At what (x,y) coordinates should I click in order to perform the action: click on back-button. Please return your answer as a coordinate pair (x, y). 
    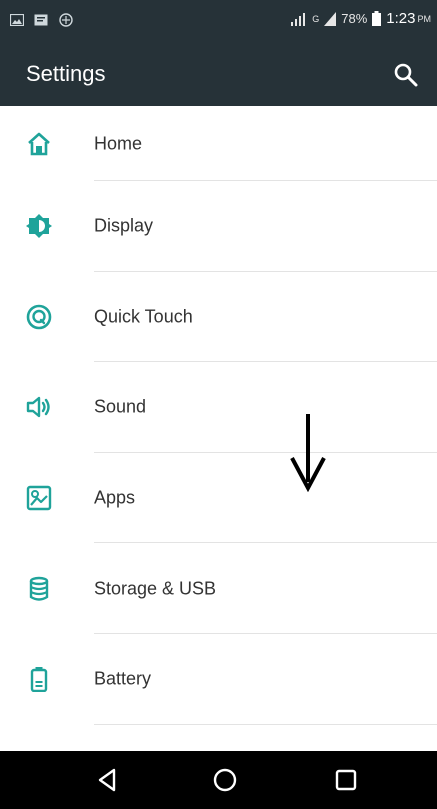
    Looking at the image, I should click on (108, 780).